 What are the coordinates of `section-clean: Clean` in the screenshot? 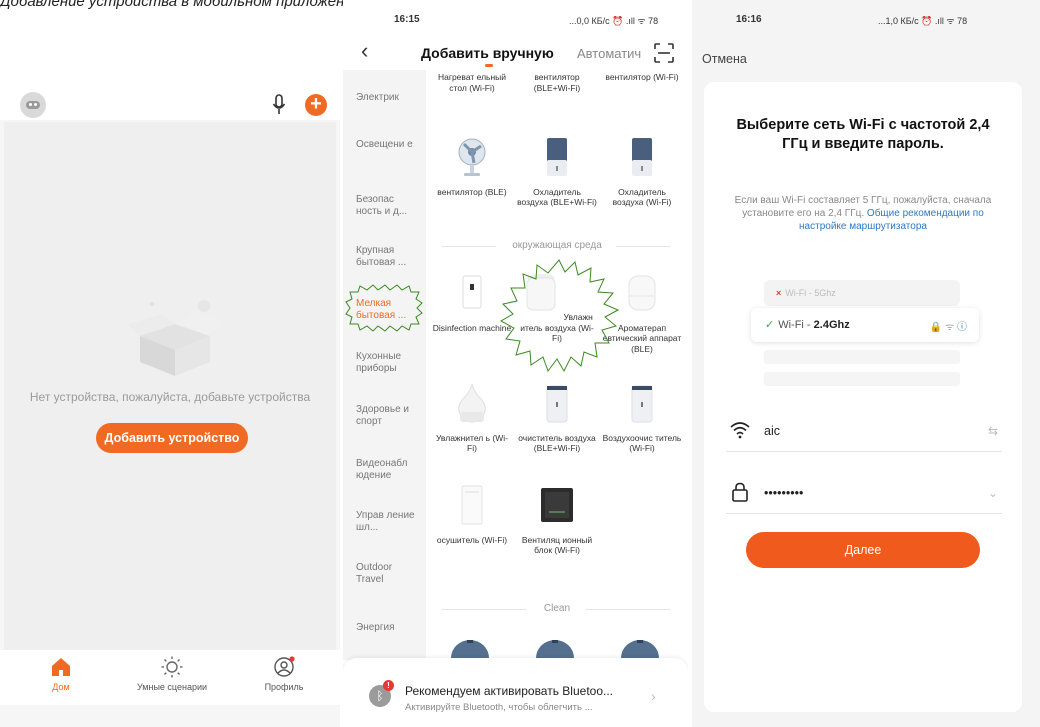 It's located at (557, 609).